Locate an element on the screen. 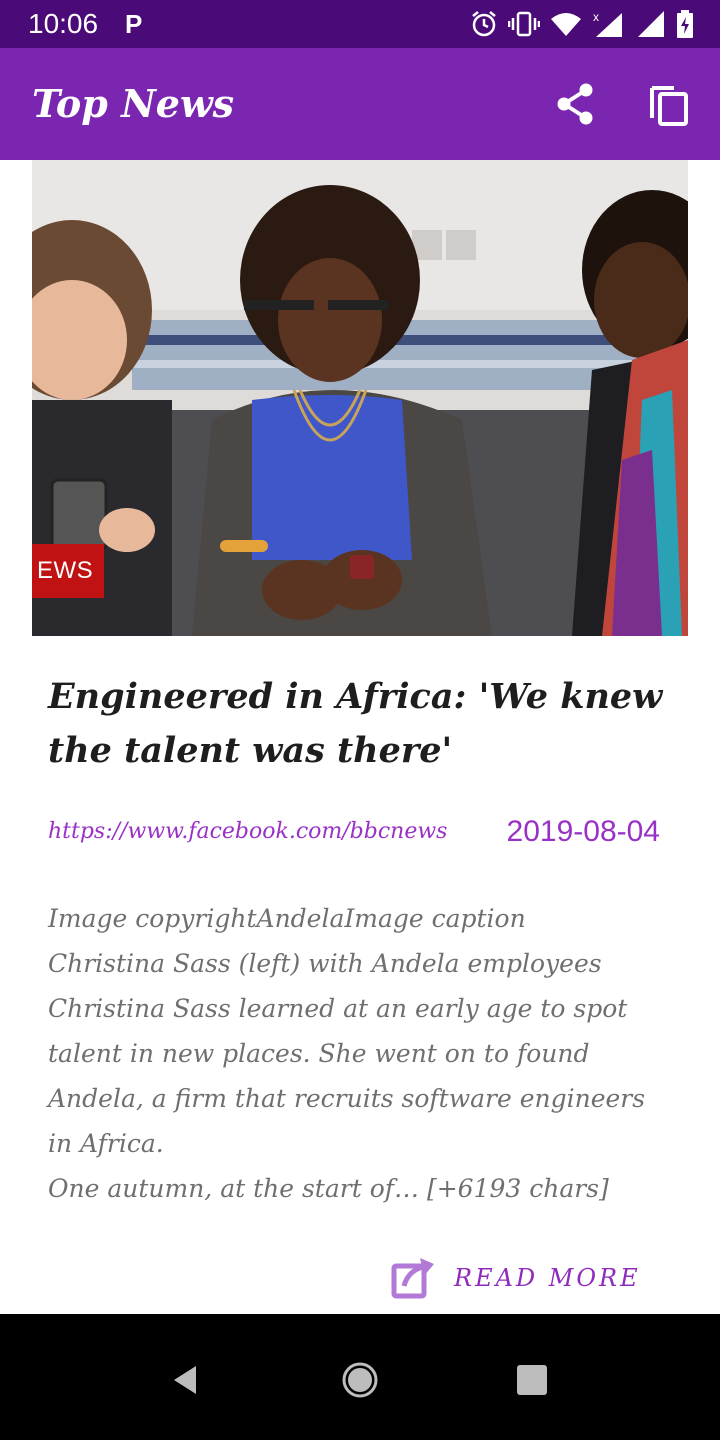  status-time: 10:06 is located at coordinates (63, 23).